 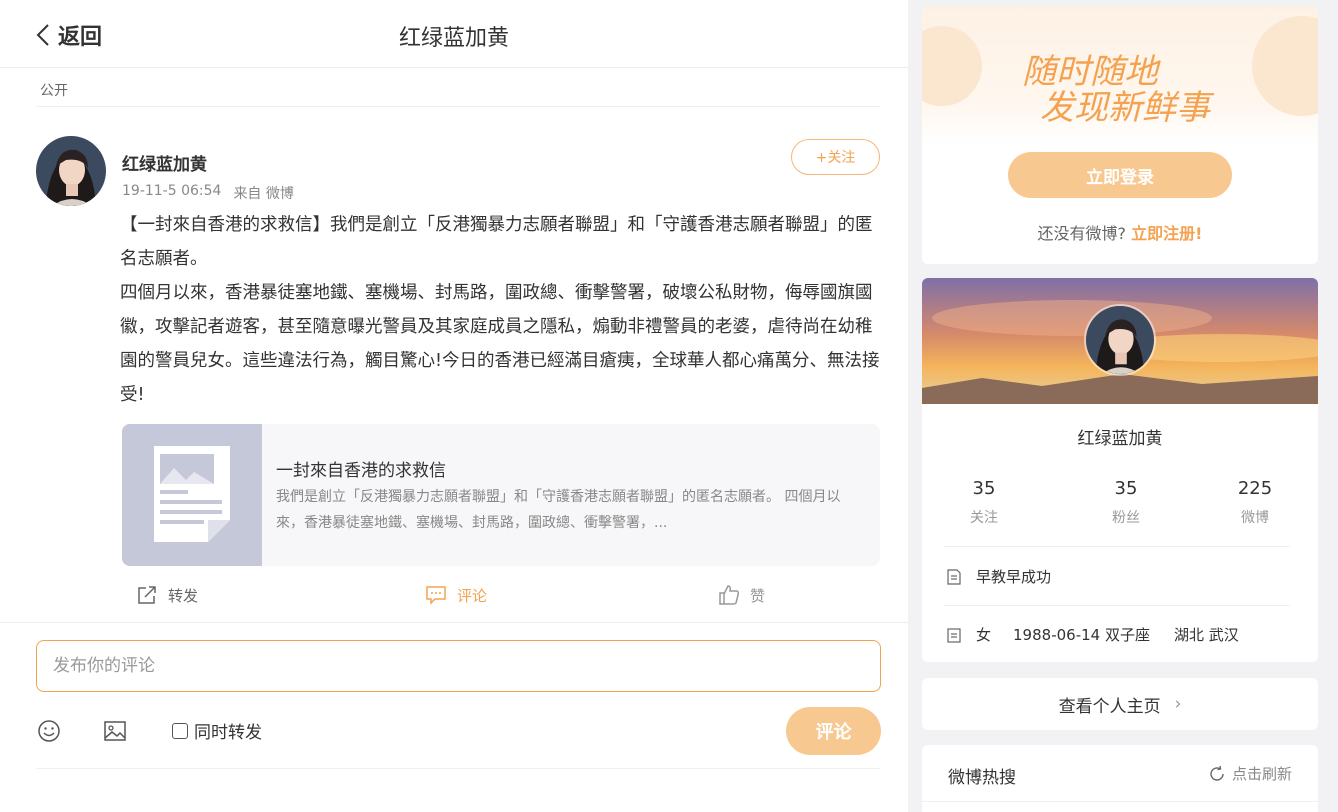 I want to click on like-label: 赞, so click(x=758, y=595).